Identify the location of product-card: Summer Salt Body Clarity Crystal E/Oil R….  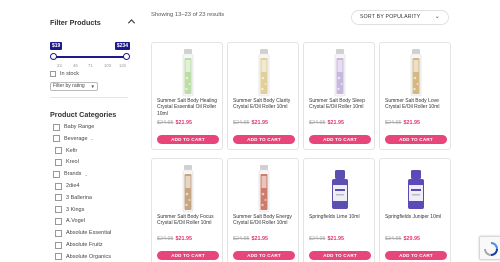
(263, 96).